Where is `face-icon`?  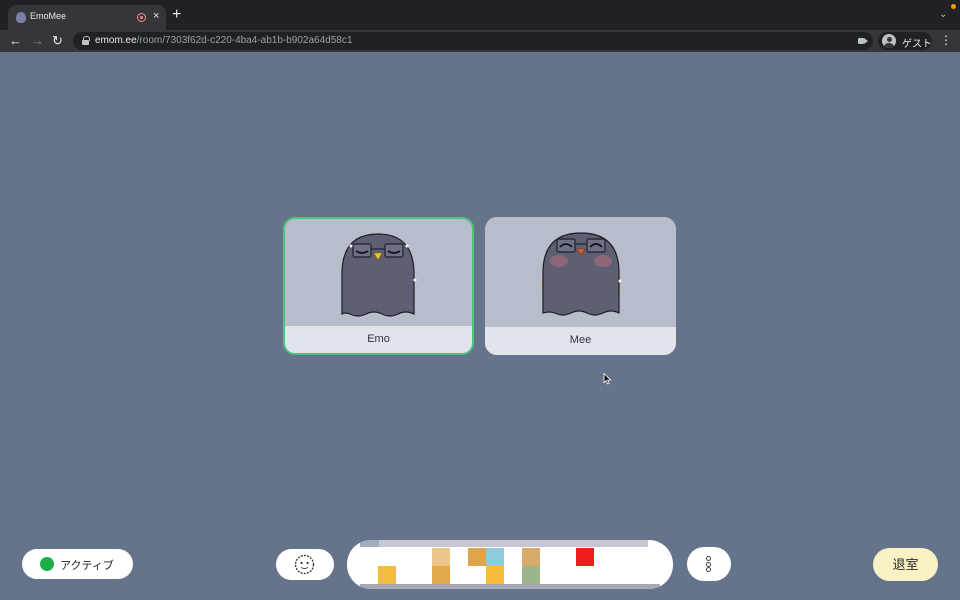 face-icon is located at coordinates (304, 564).